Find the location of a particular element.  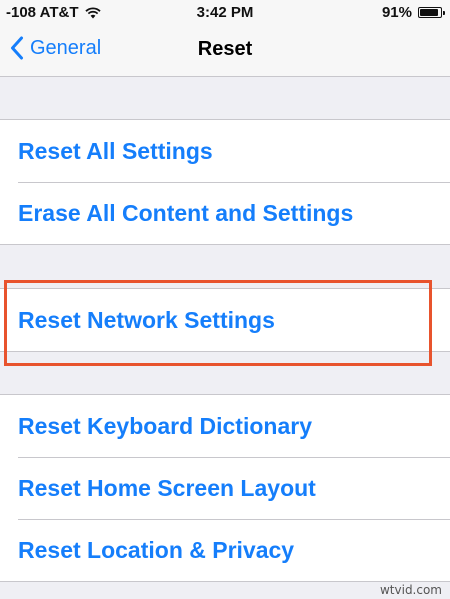

battery-fill is located at coordinates (429, 12).